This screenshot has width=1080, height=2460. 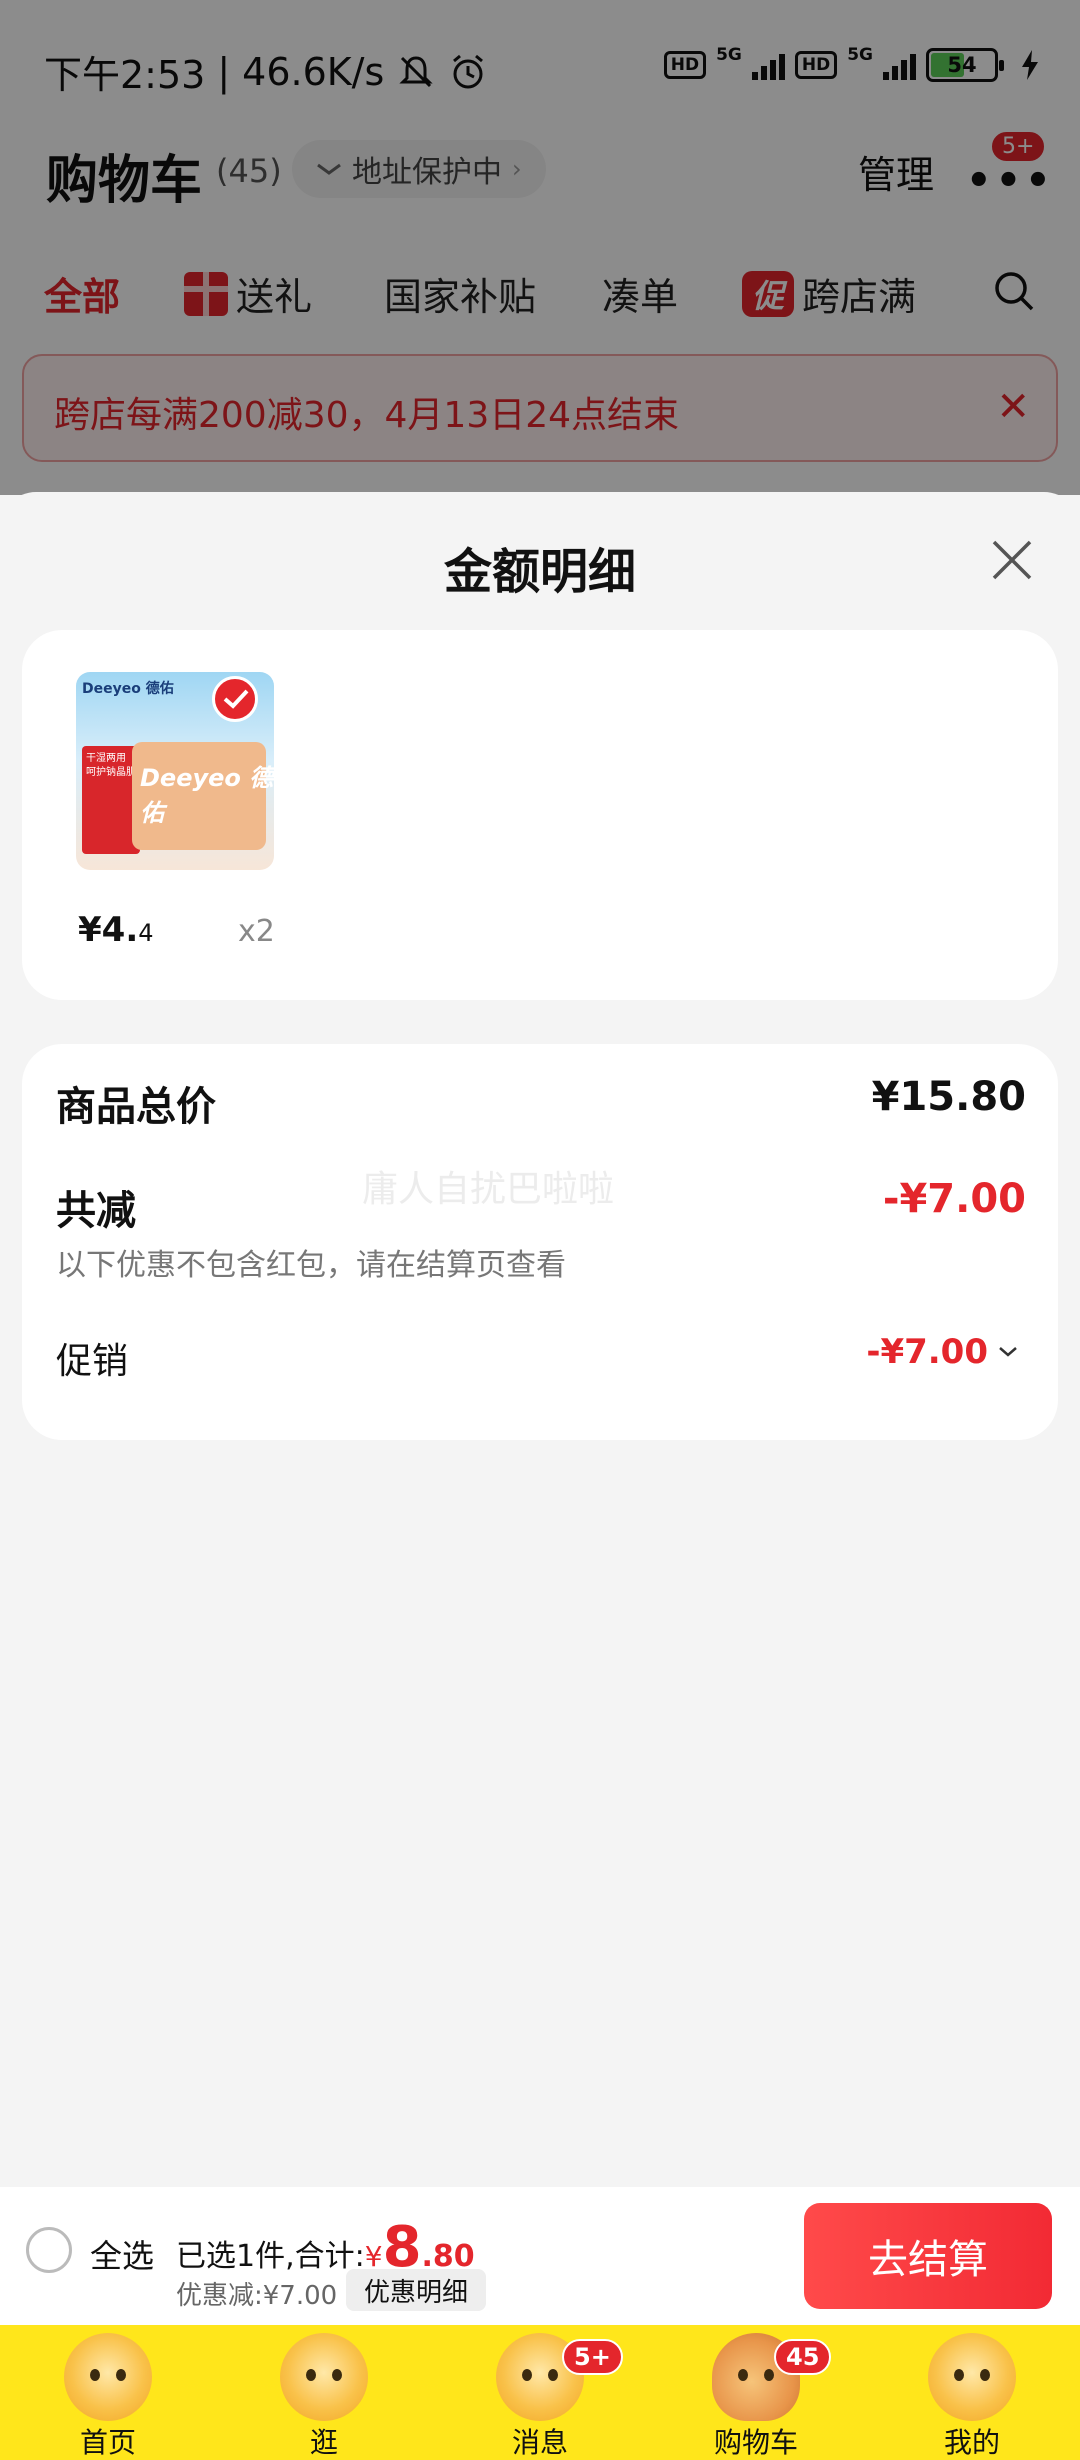 What do you see at coordinates (803, 2357) in the screenshot?
I see `cart-badge: 45` at bounding box center [803, 2357].